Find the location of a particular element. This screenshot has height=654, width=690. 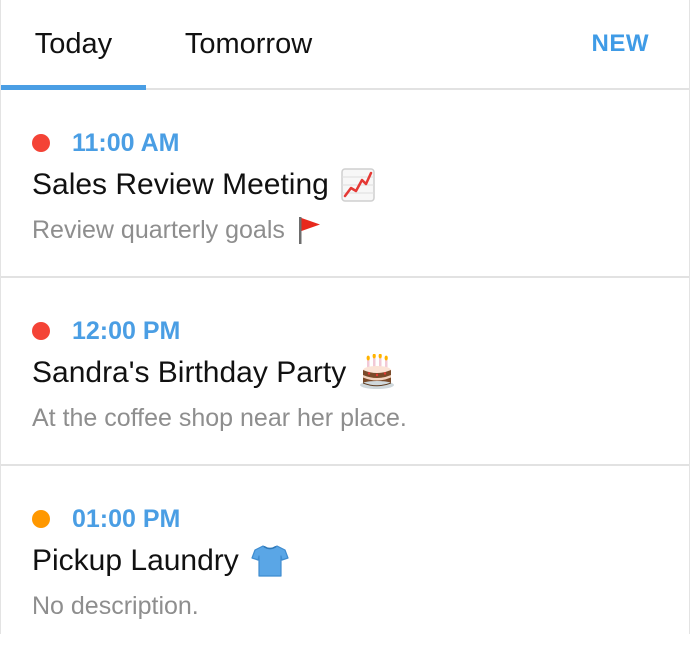

tab-tomorrow-label: Tomorrow is located at coordinates (248, 43).